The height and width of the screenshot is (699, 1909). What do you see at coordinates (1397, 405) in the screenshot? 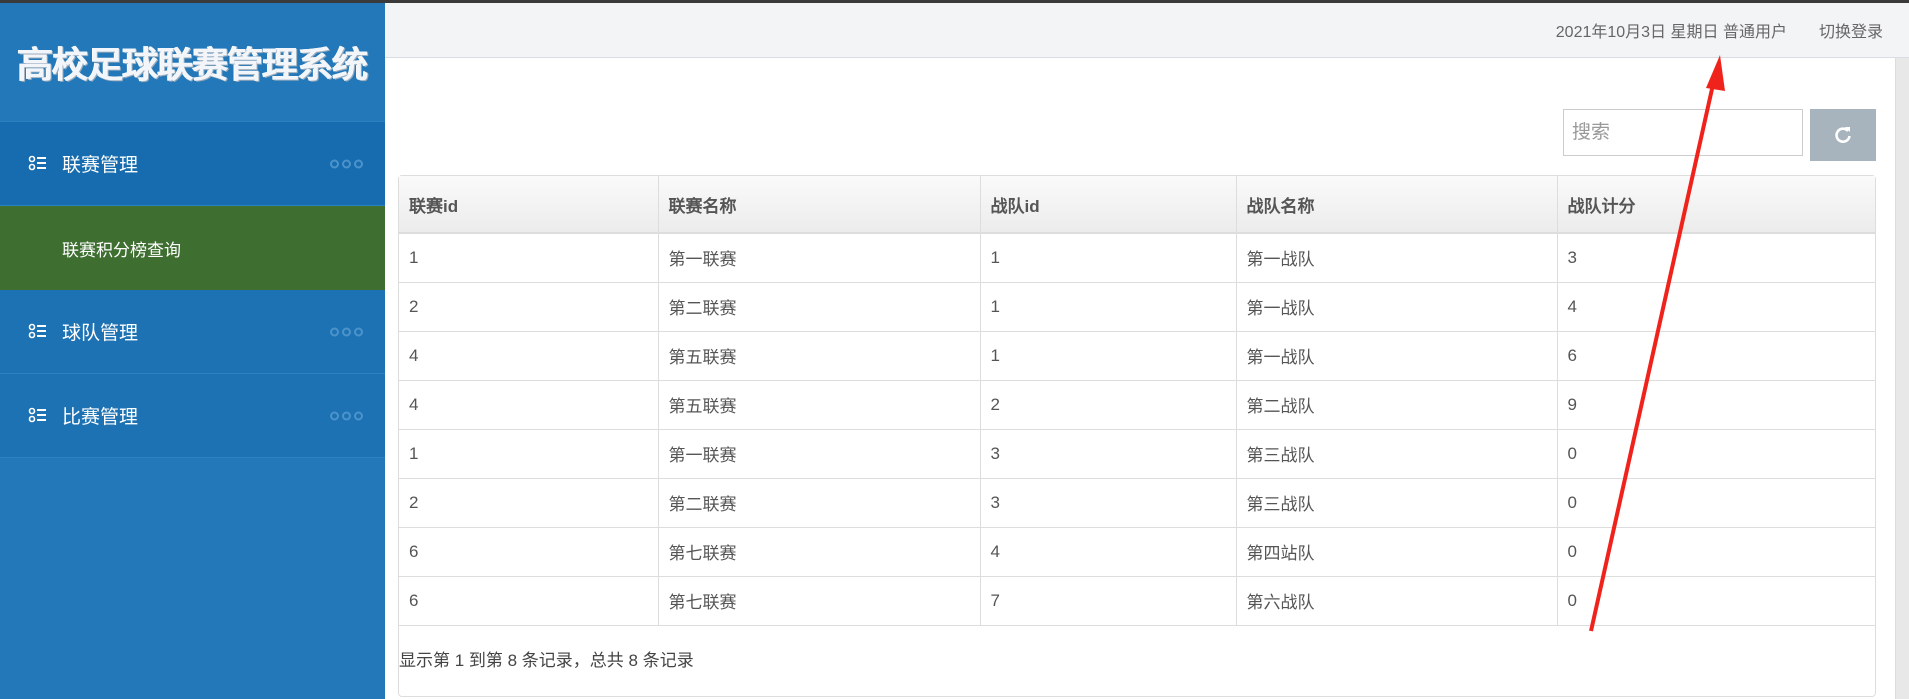
I see `table-cell: 第二战队` at bounding box center [1397, 405].